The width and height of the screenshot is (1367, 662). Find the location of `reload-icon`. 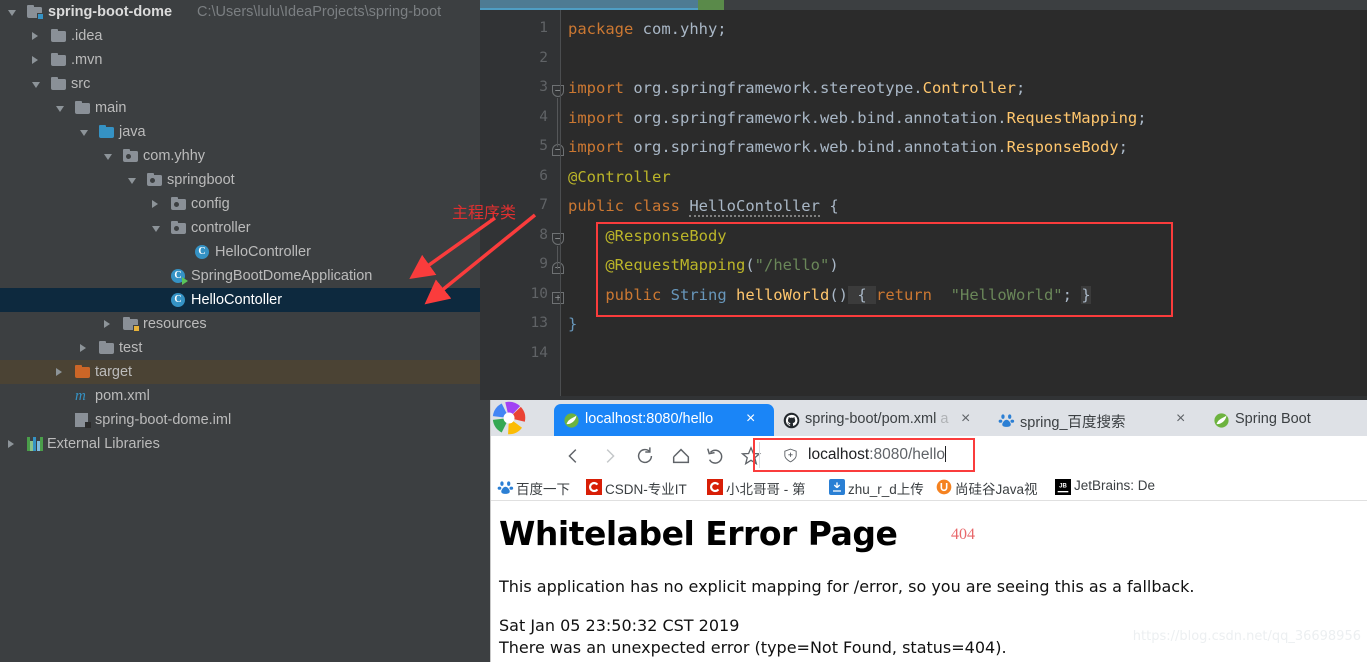

reload-icon is located at coordinates (645, 456).